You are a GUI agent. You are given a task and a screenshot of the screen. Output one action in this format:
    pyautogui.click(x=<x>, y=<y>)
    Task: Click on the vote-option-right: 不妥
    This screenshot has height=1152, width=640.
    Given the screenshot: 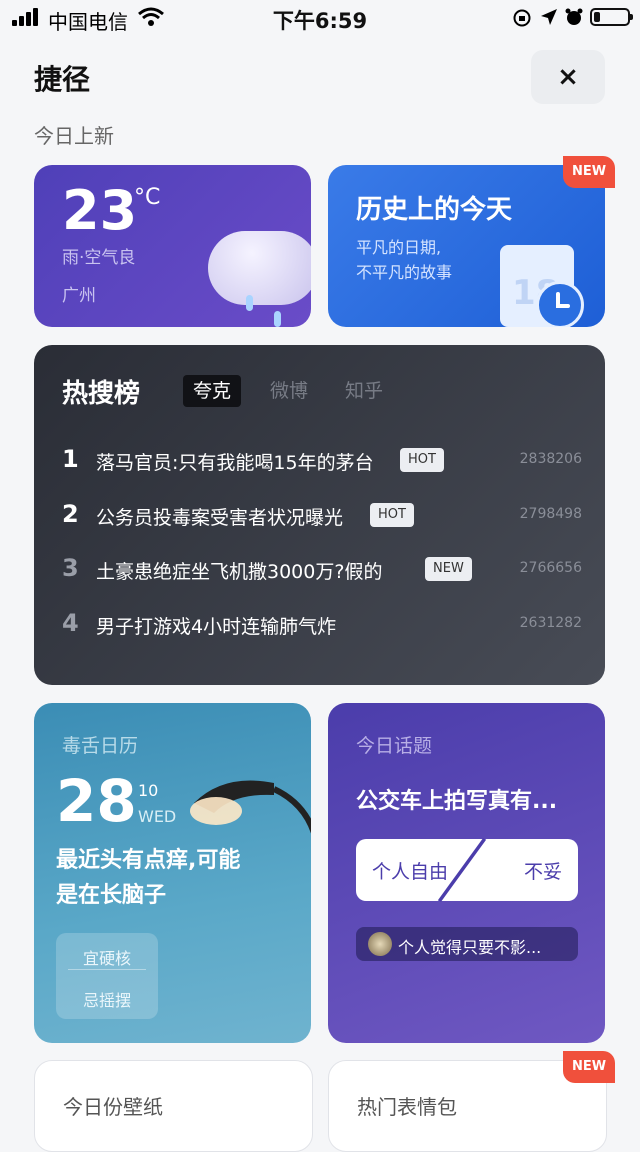 What is the action you would take?
    pyautogui.click(x=543, y=870)
    